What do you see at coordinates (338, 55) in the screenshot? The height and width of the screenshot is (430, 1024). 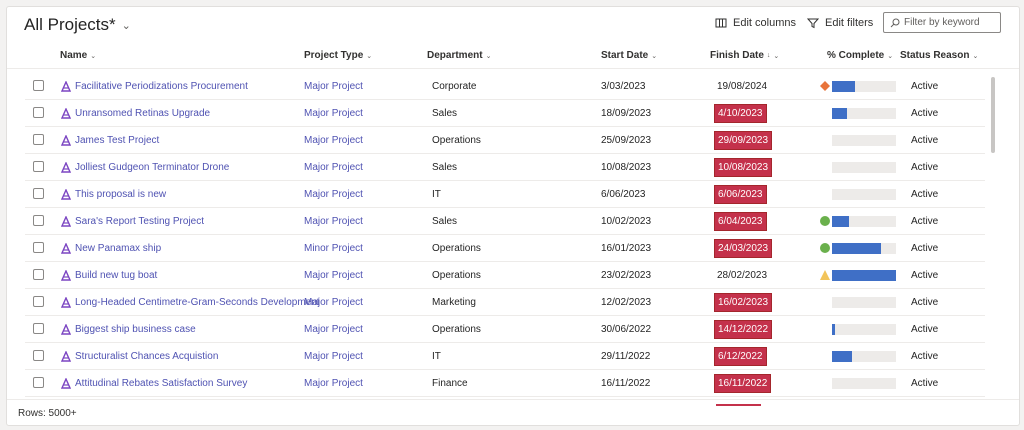 I see `column-header-project-type: Project Type ⌄` at bounding box center [338, 55].